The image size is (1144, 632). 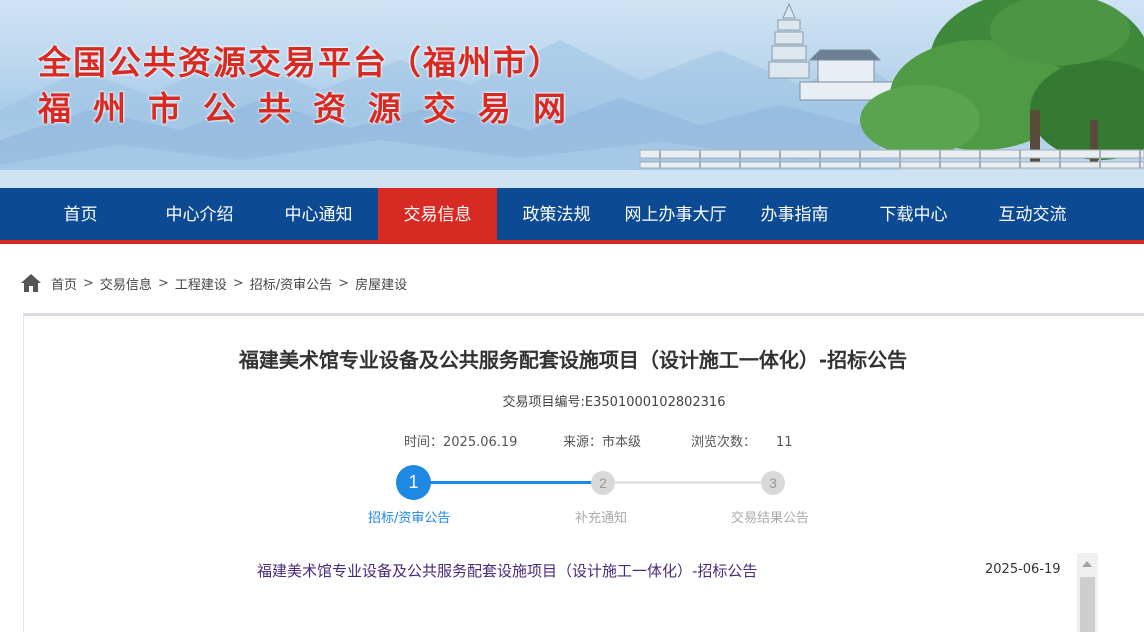 What do you see at coordinates (603, 483) in the screenshot?
I see `step-2-circle: 2` at bounding box center [603, 483].